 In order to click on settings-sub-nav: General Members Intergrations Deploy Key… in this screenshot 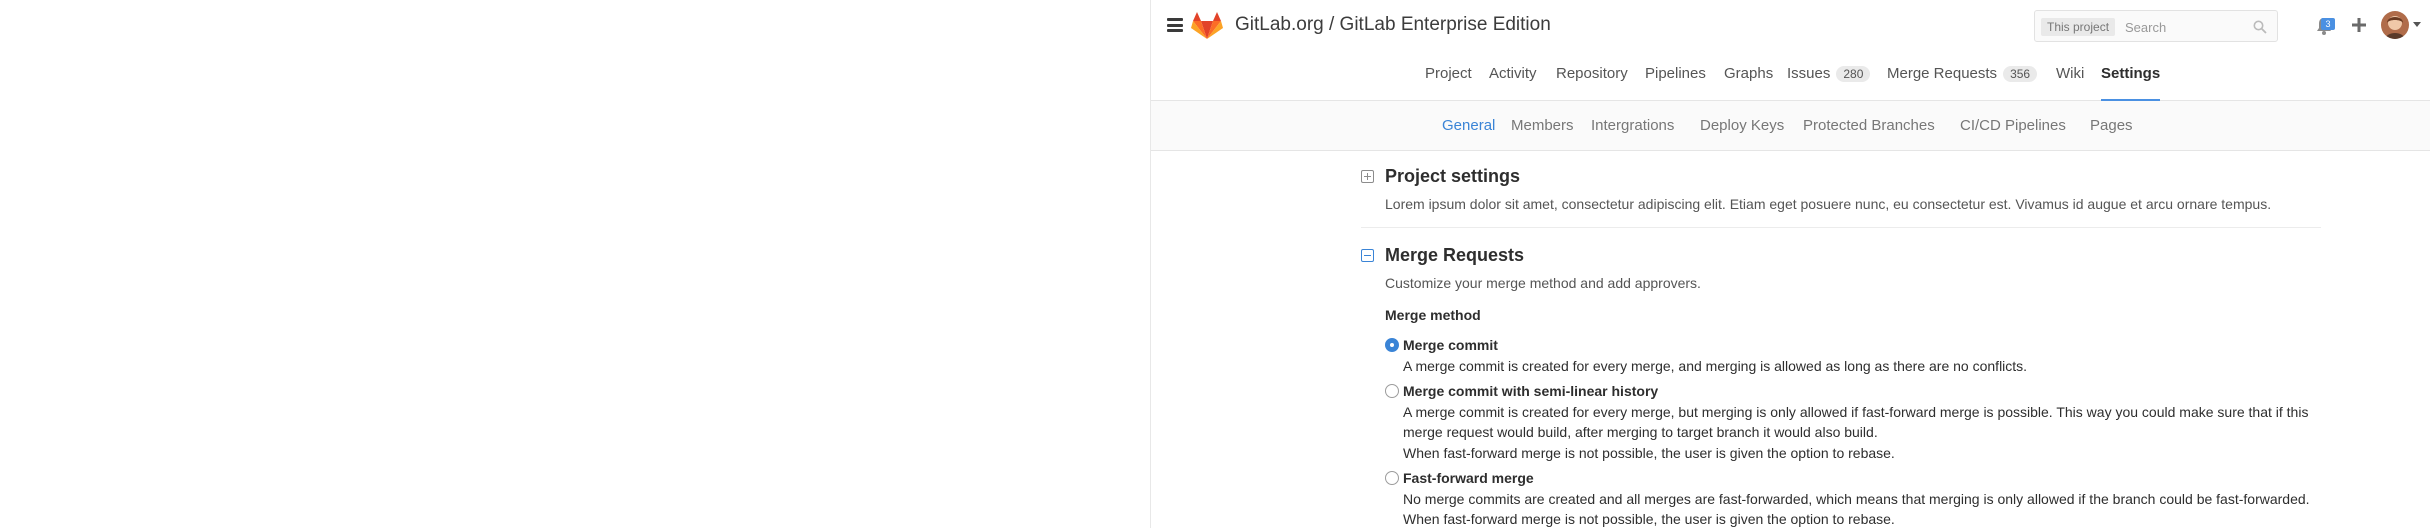, I will do `click(1790, 126)`.